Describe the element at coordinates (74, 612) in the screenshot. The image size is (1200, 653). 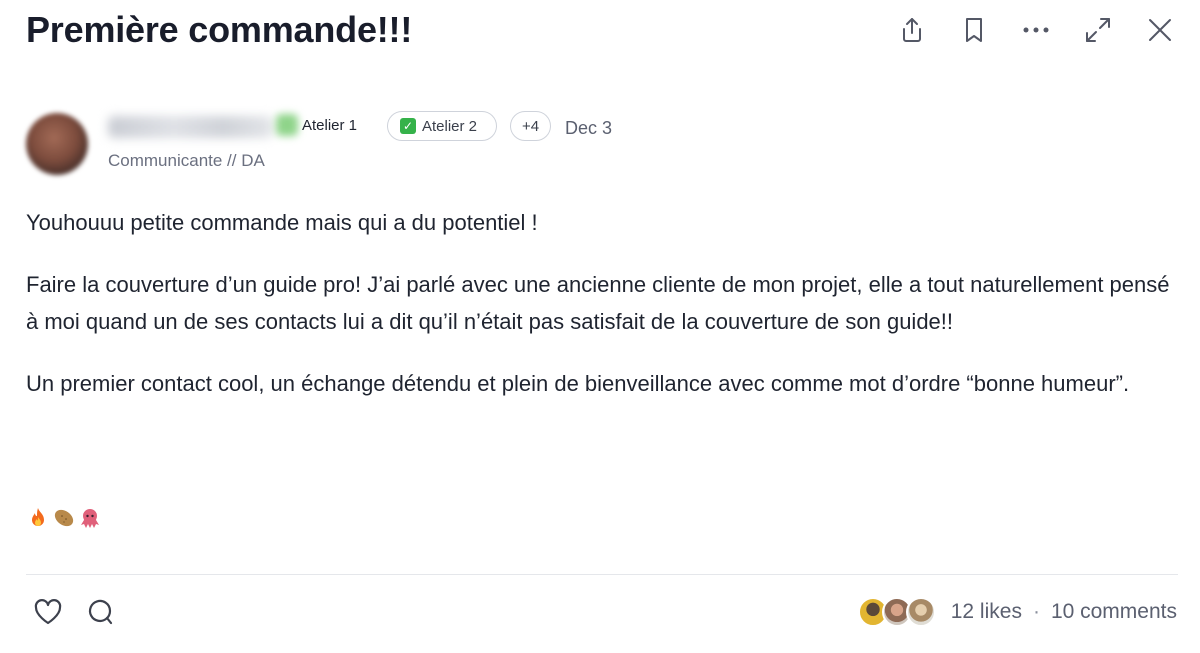
I see `post-actions` at that location.